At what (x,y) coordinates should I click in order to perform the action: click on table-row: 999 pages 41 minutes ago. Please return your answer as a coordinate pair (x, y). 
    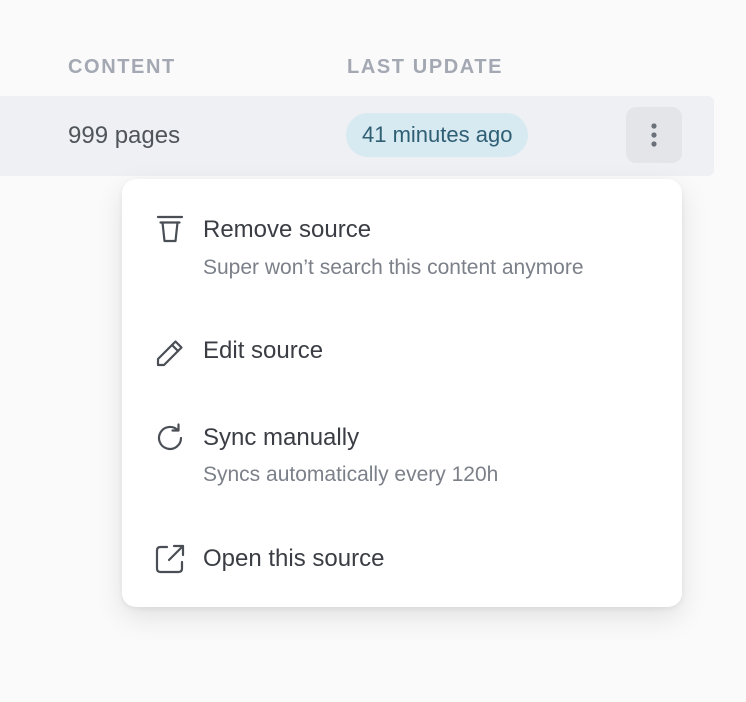
    Looking at the image, I should click on (357, 136).